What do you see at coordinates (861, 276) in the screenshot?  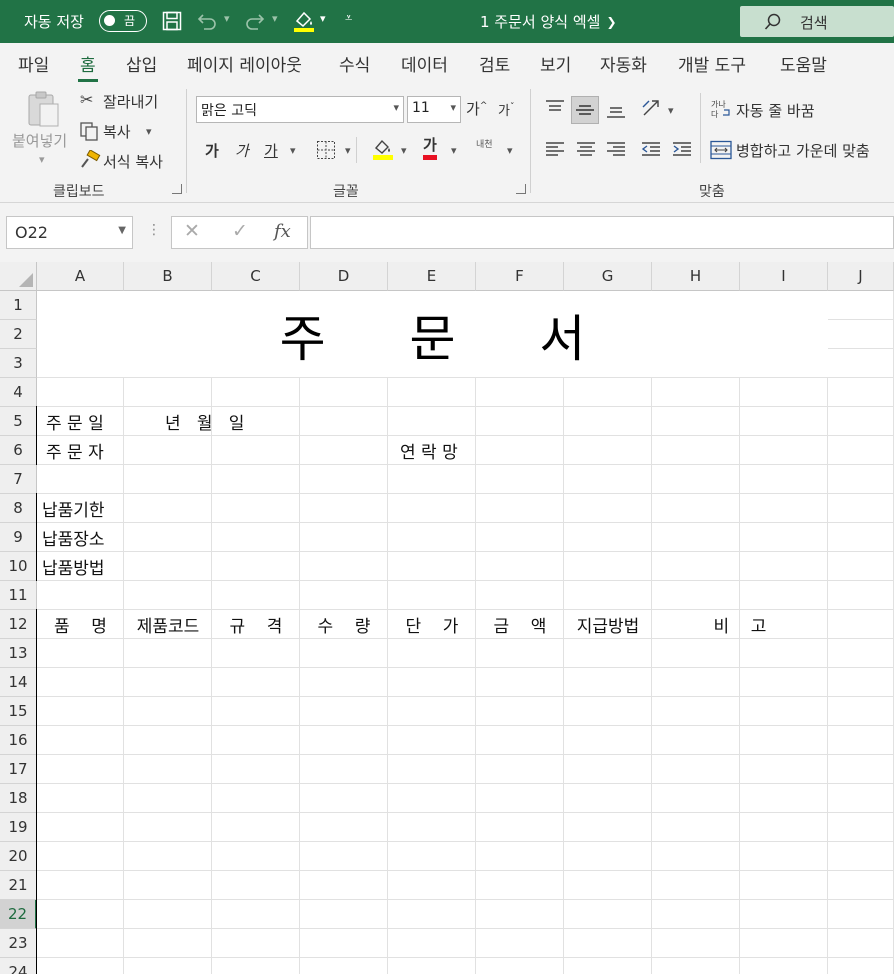 I see `column-header-j: J` at bounding box center [861, 276].